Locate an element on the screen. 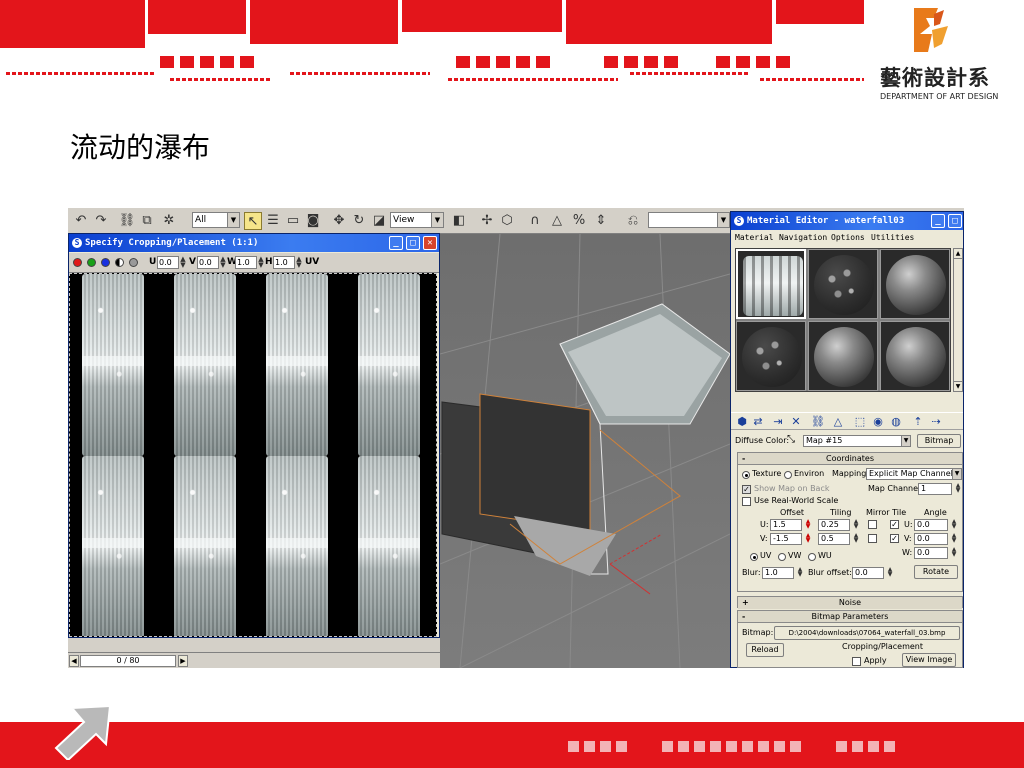  blue-channel-icon is located at coordinates (105, 262).